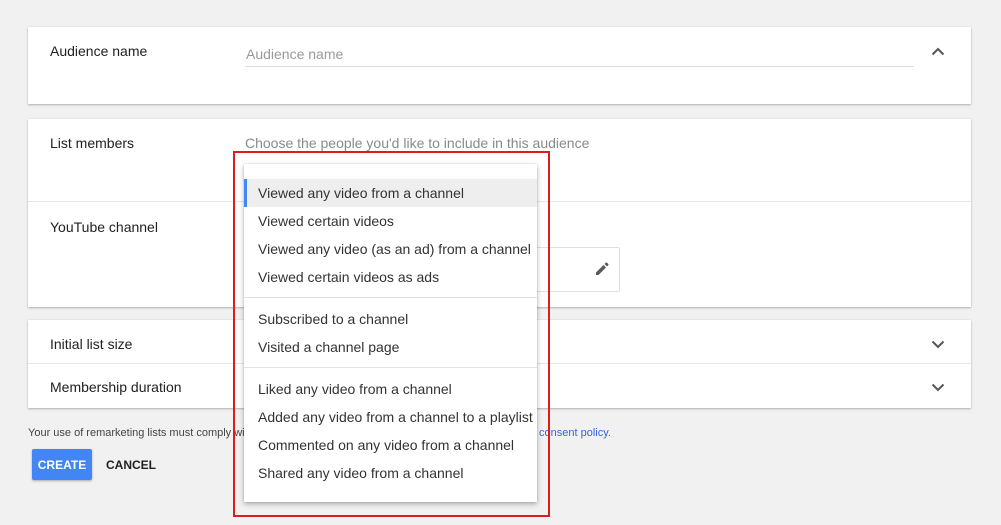 The width and height of the screenshot is (1001, 525). Describe the element at coordinates (390, 445) in the screenshot. I see `menu-item: Commented on any video from a channel` at that location.